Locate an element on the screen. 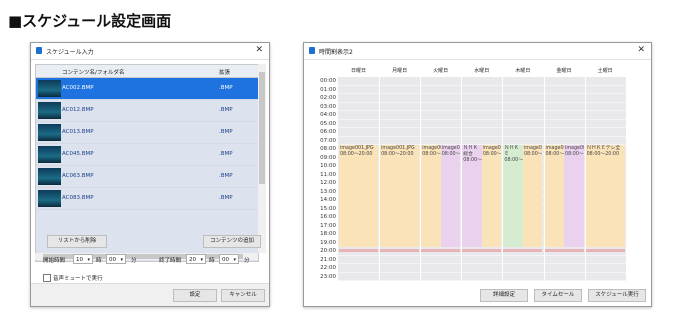 The height and width of the screenshot is (320, 676). hour-label: 03:00 is located at coordinates (328, 106).